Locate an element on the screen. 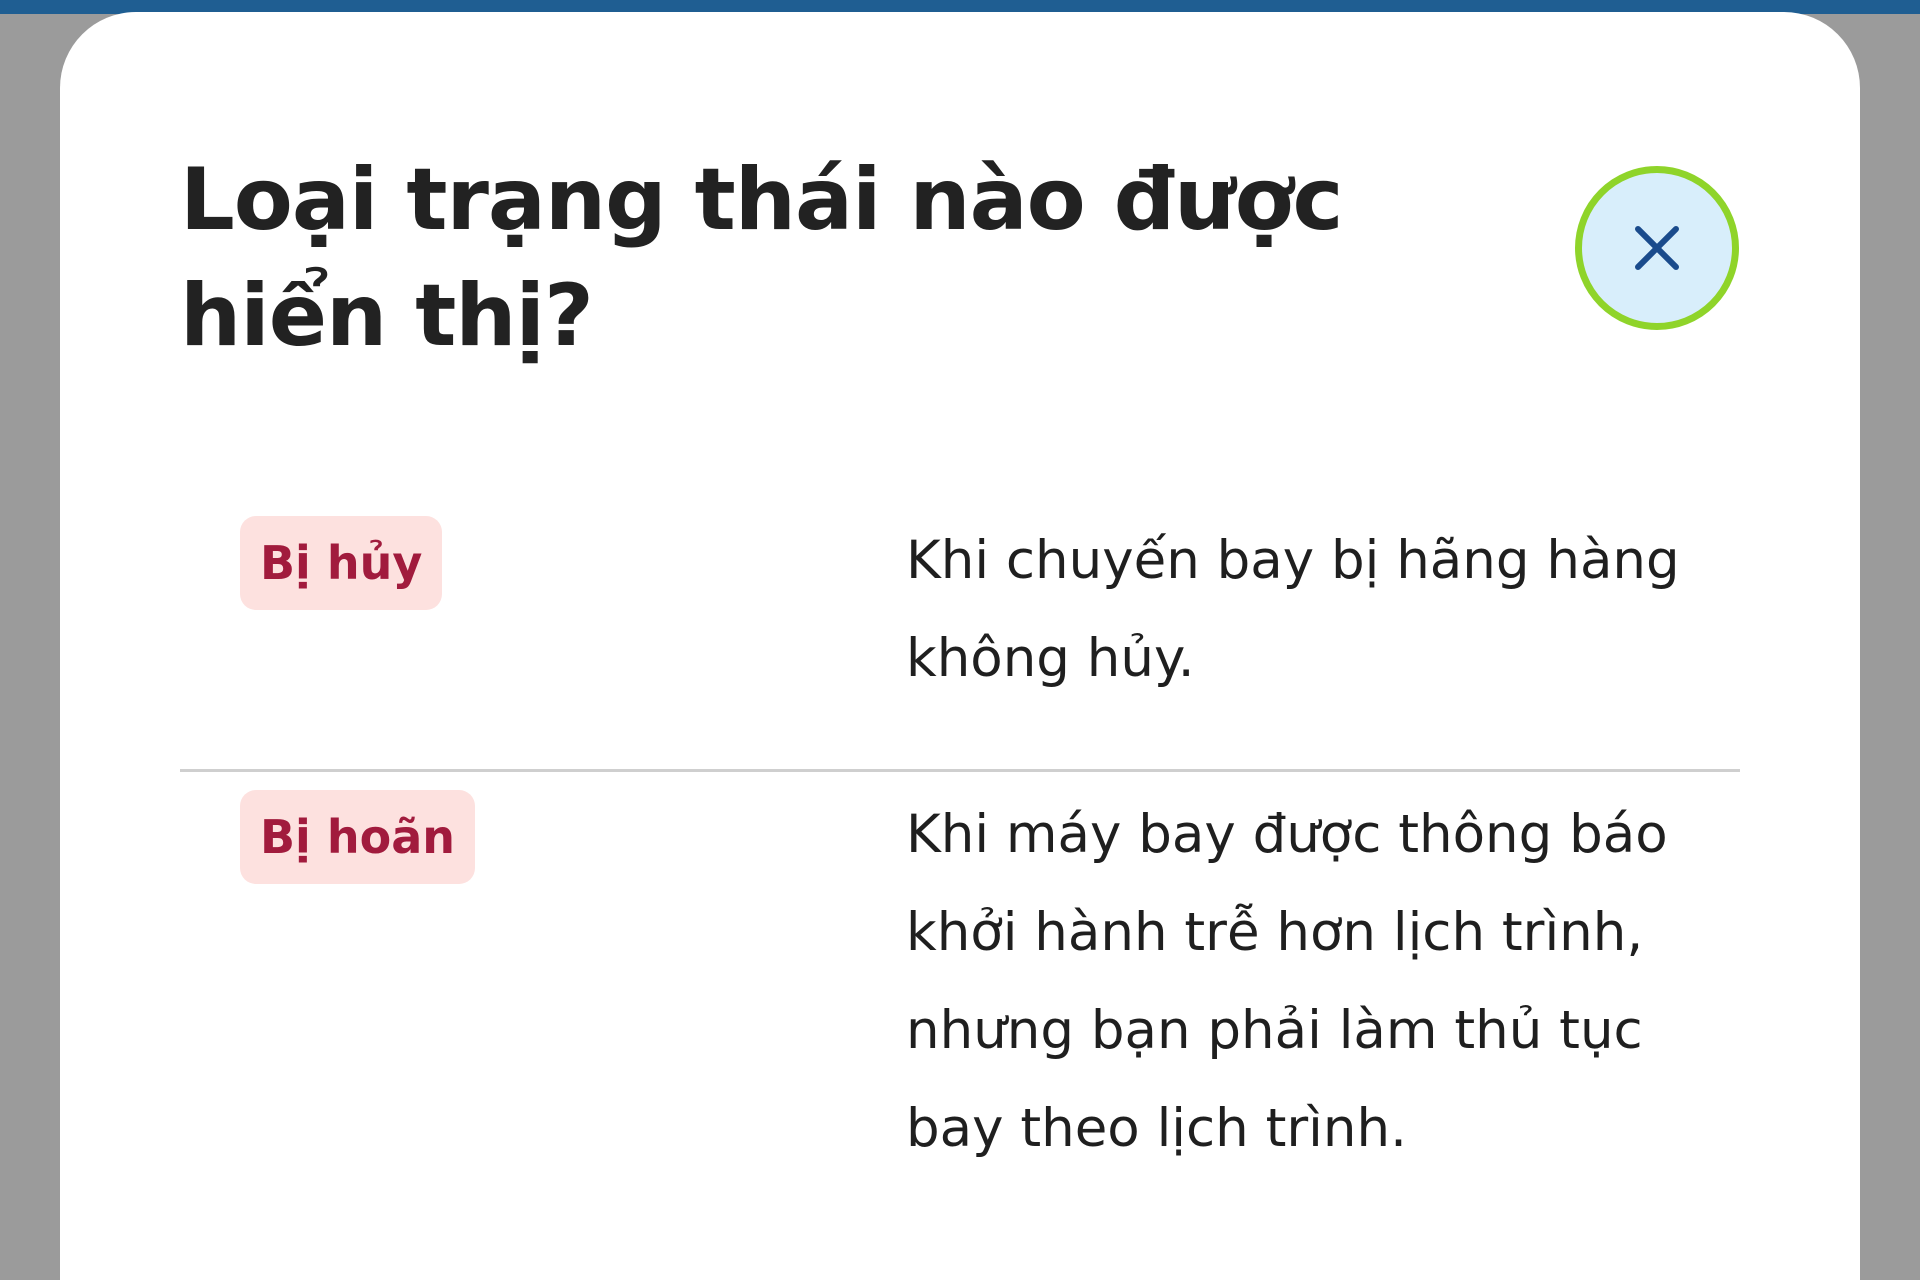 The image size is (1920, 1280). close-icon is located at coordinates (1657, 248).